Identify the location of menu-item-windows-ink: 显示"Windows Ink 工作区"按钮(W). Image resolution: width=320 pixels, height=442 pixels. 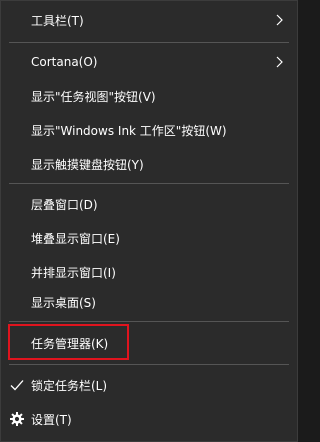
(149, 130).